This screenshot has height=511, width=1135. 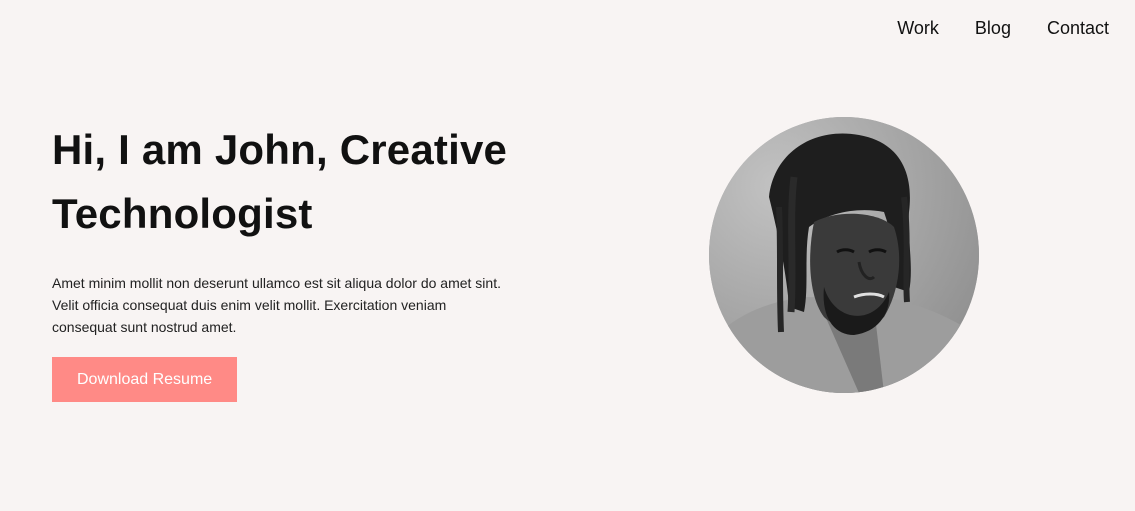 What do you see at coordinates (182, 213) in the screenshot?
I see `hero-title-line-2: Technologist` at bounding box center [182, 213].